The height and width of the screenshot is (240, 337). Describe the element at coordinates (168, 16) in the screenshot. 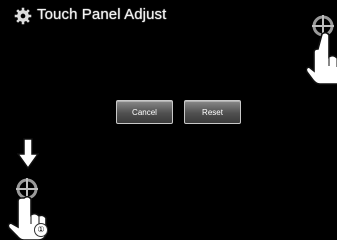

I see `title-bar: Touch Panel Adjust` at that location.